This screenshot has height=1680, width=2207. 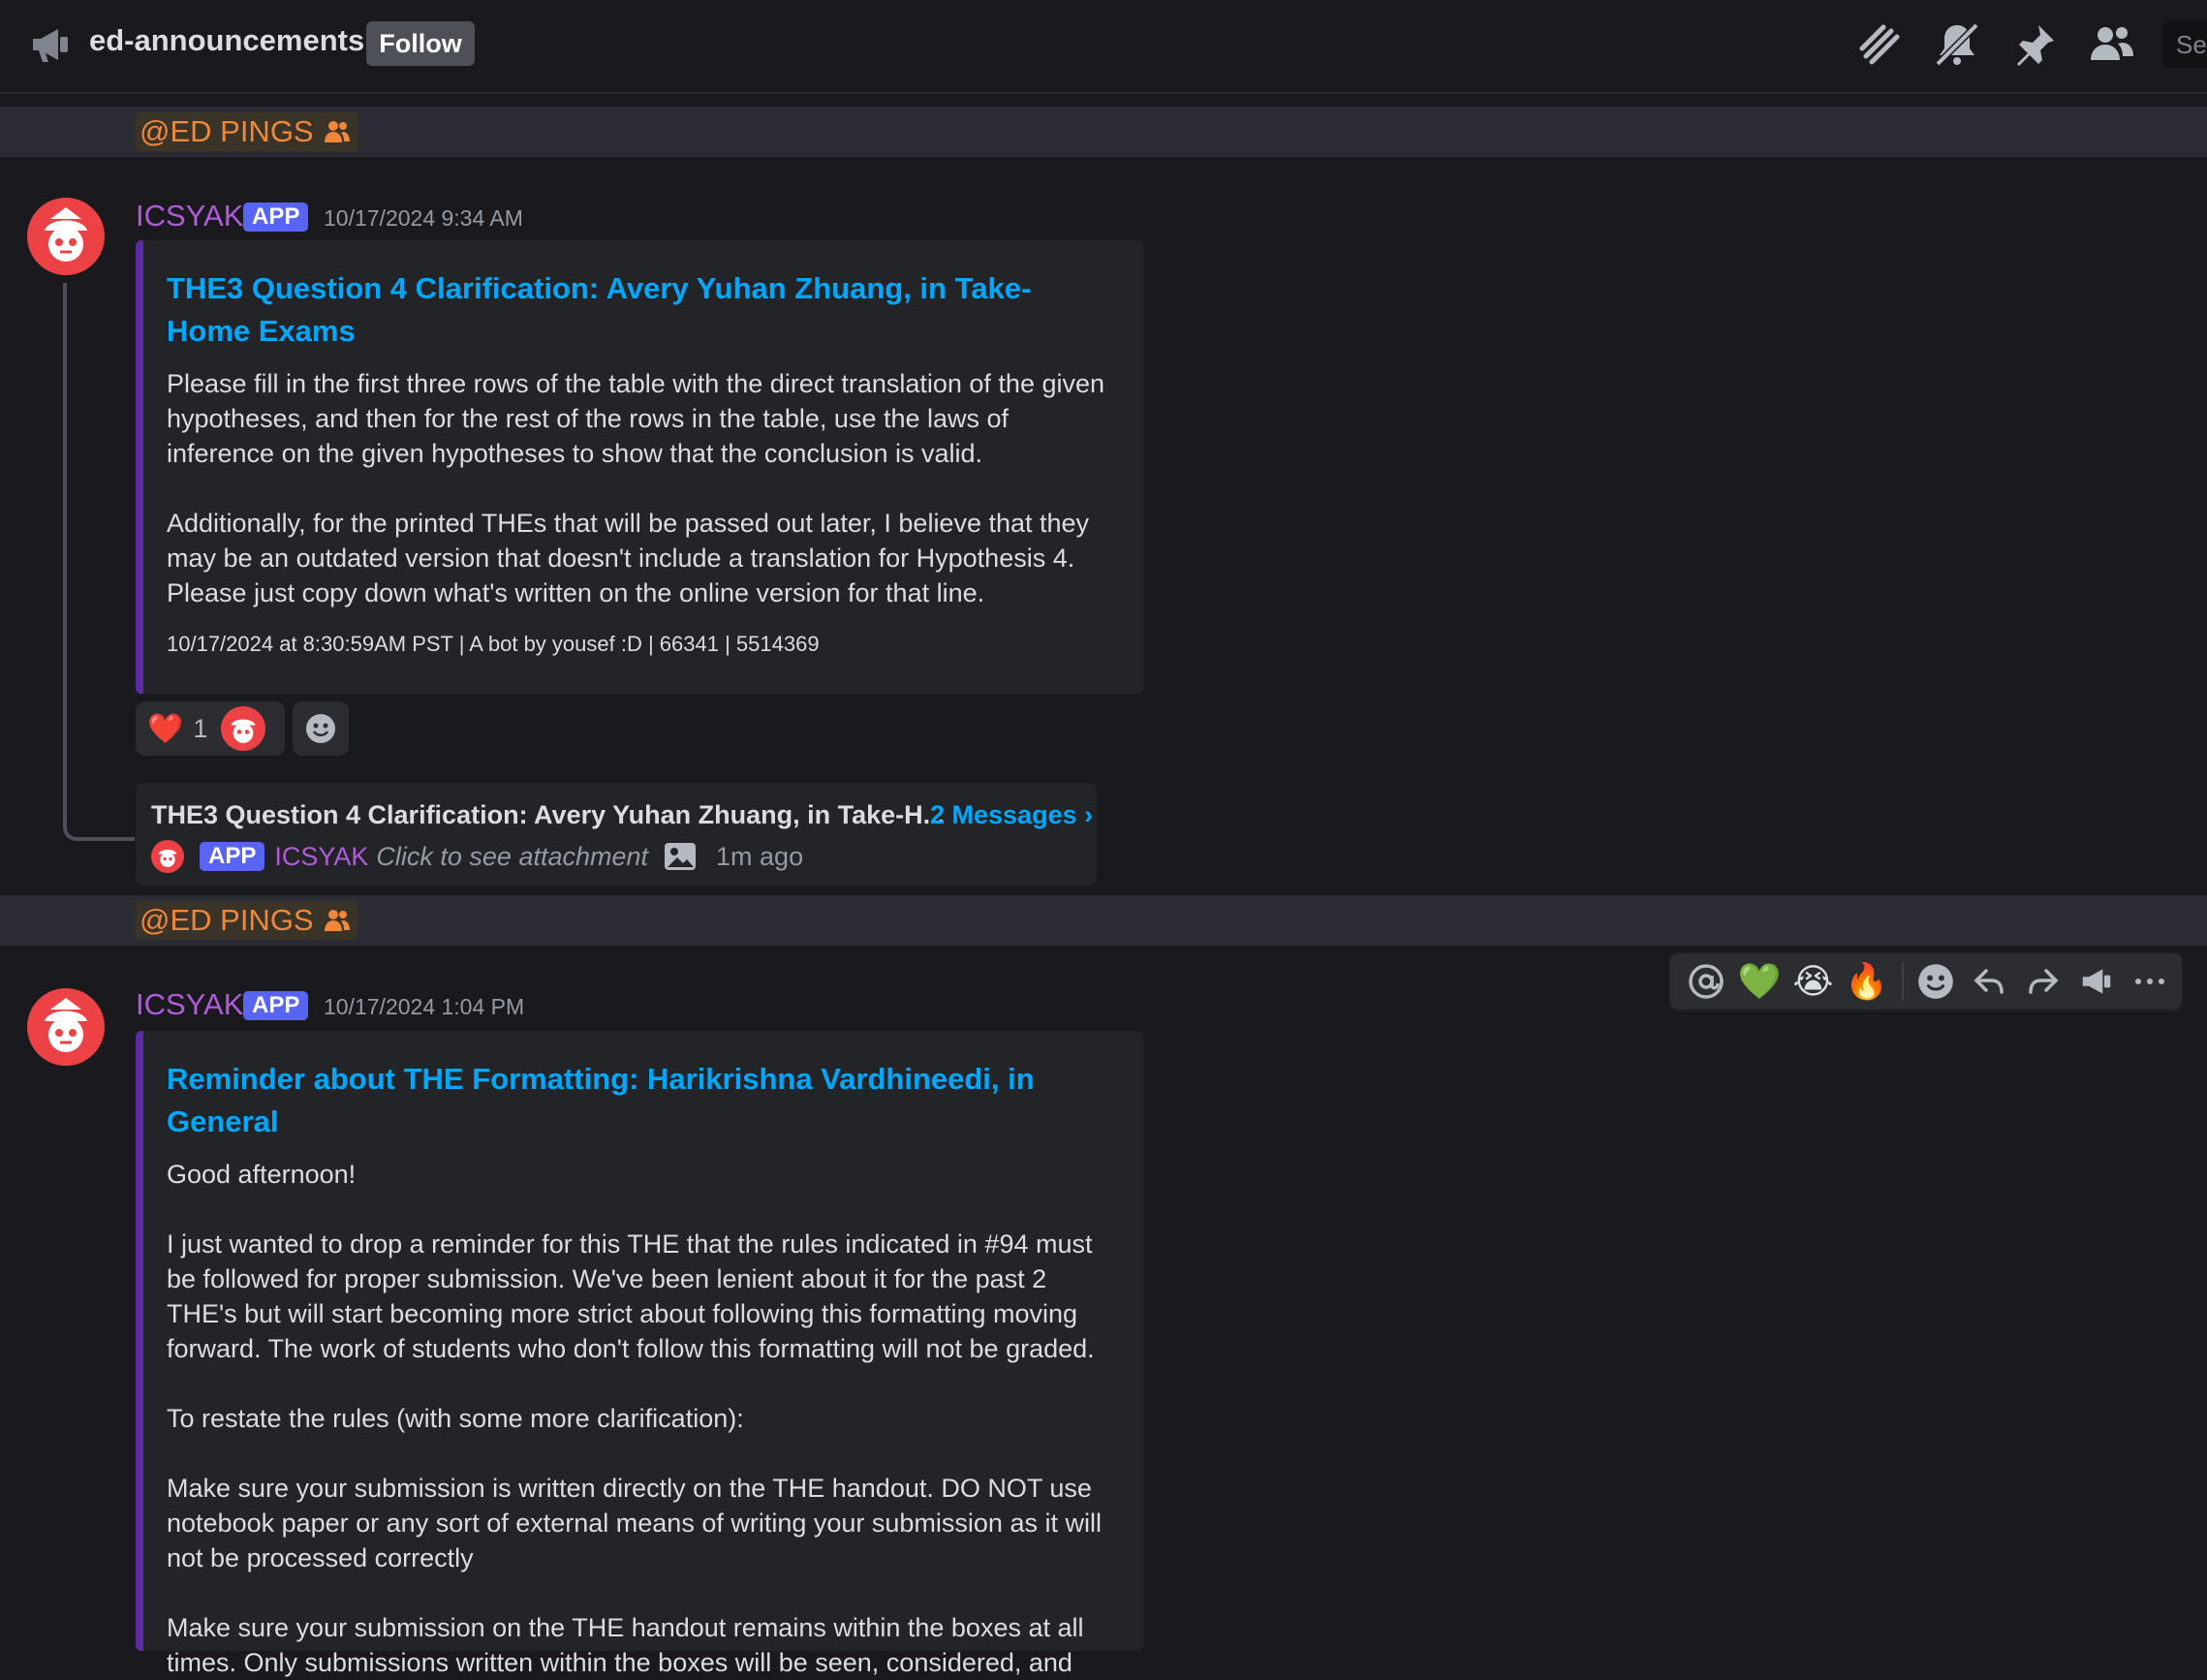 What do you see at coordinates (1103, 47) in the screenshot?
I see `channel-header: ed-announcements Follow Se` at bounding box center [1103, 47].